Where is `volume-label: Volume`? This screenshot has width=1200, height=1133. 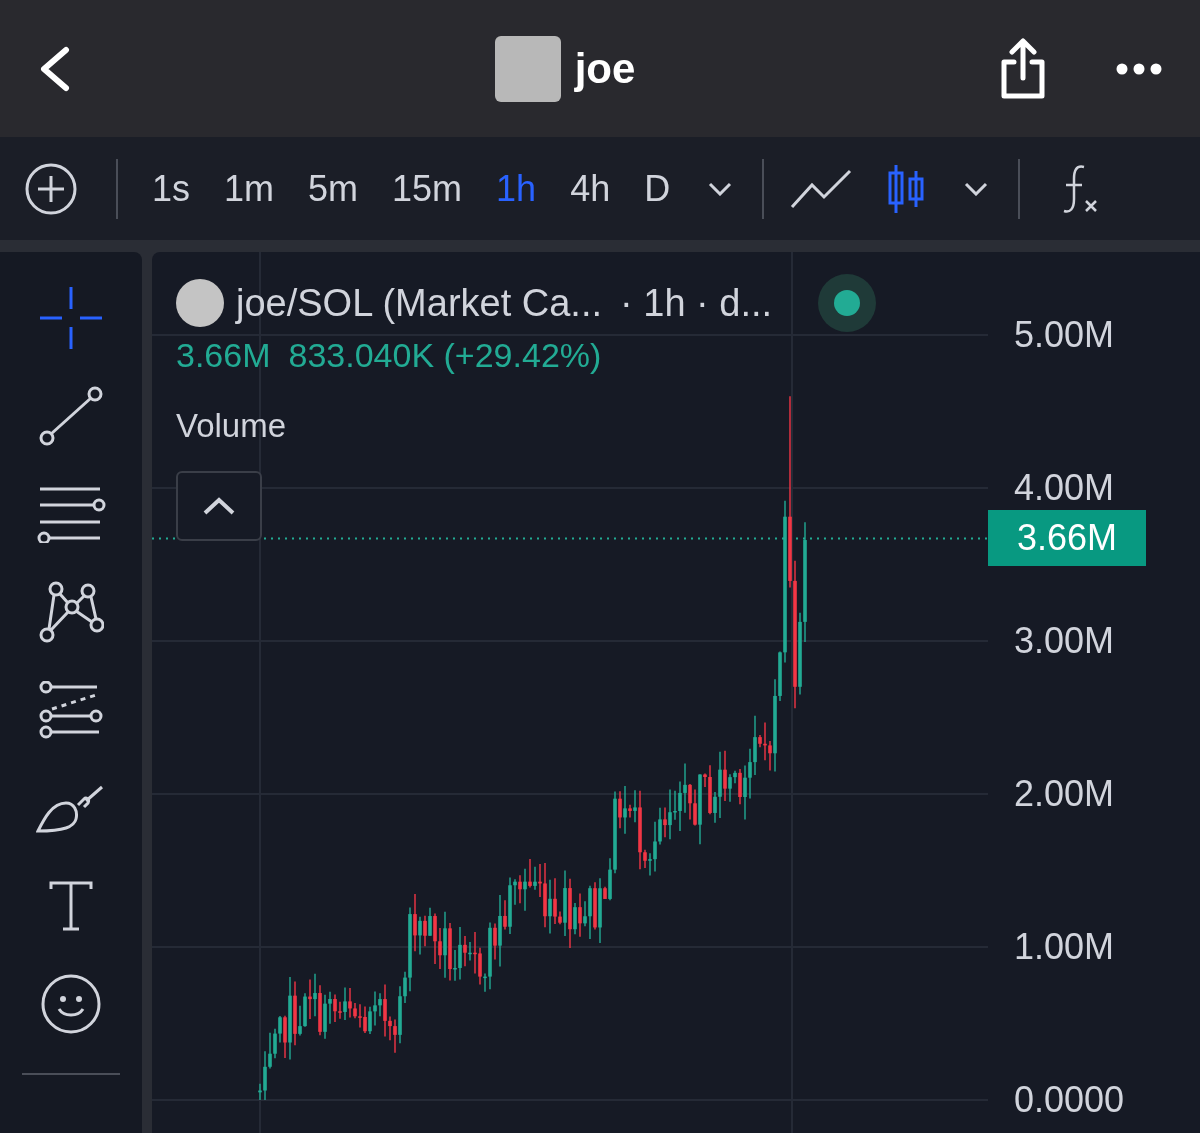 volume-label: Volume is located at coordinates (232, 426).